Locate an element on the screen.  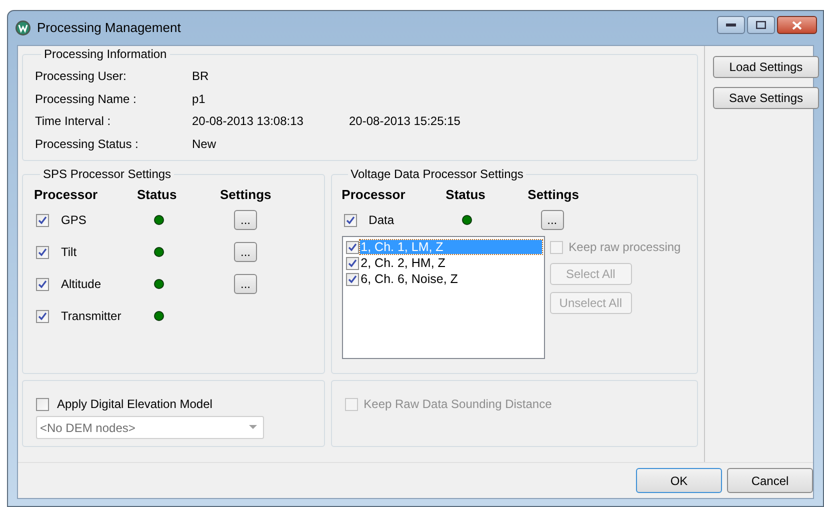
info-value: New is located at coordinates (205, 144).